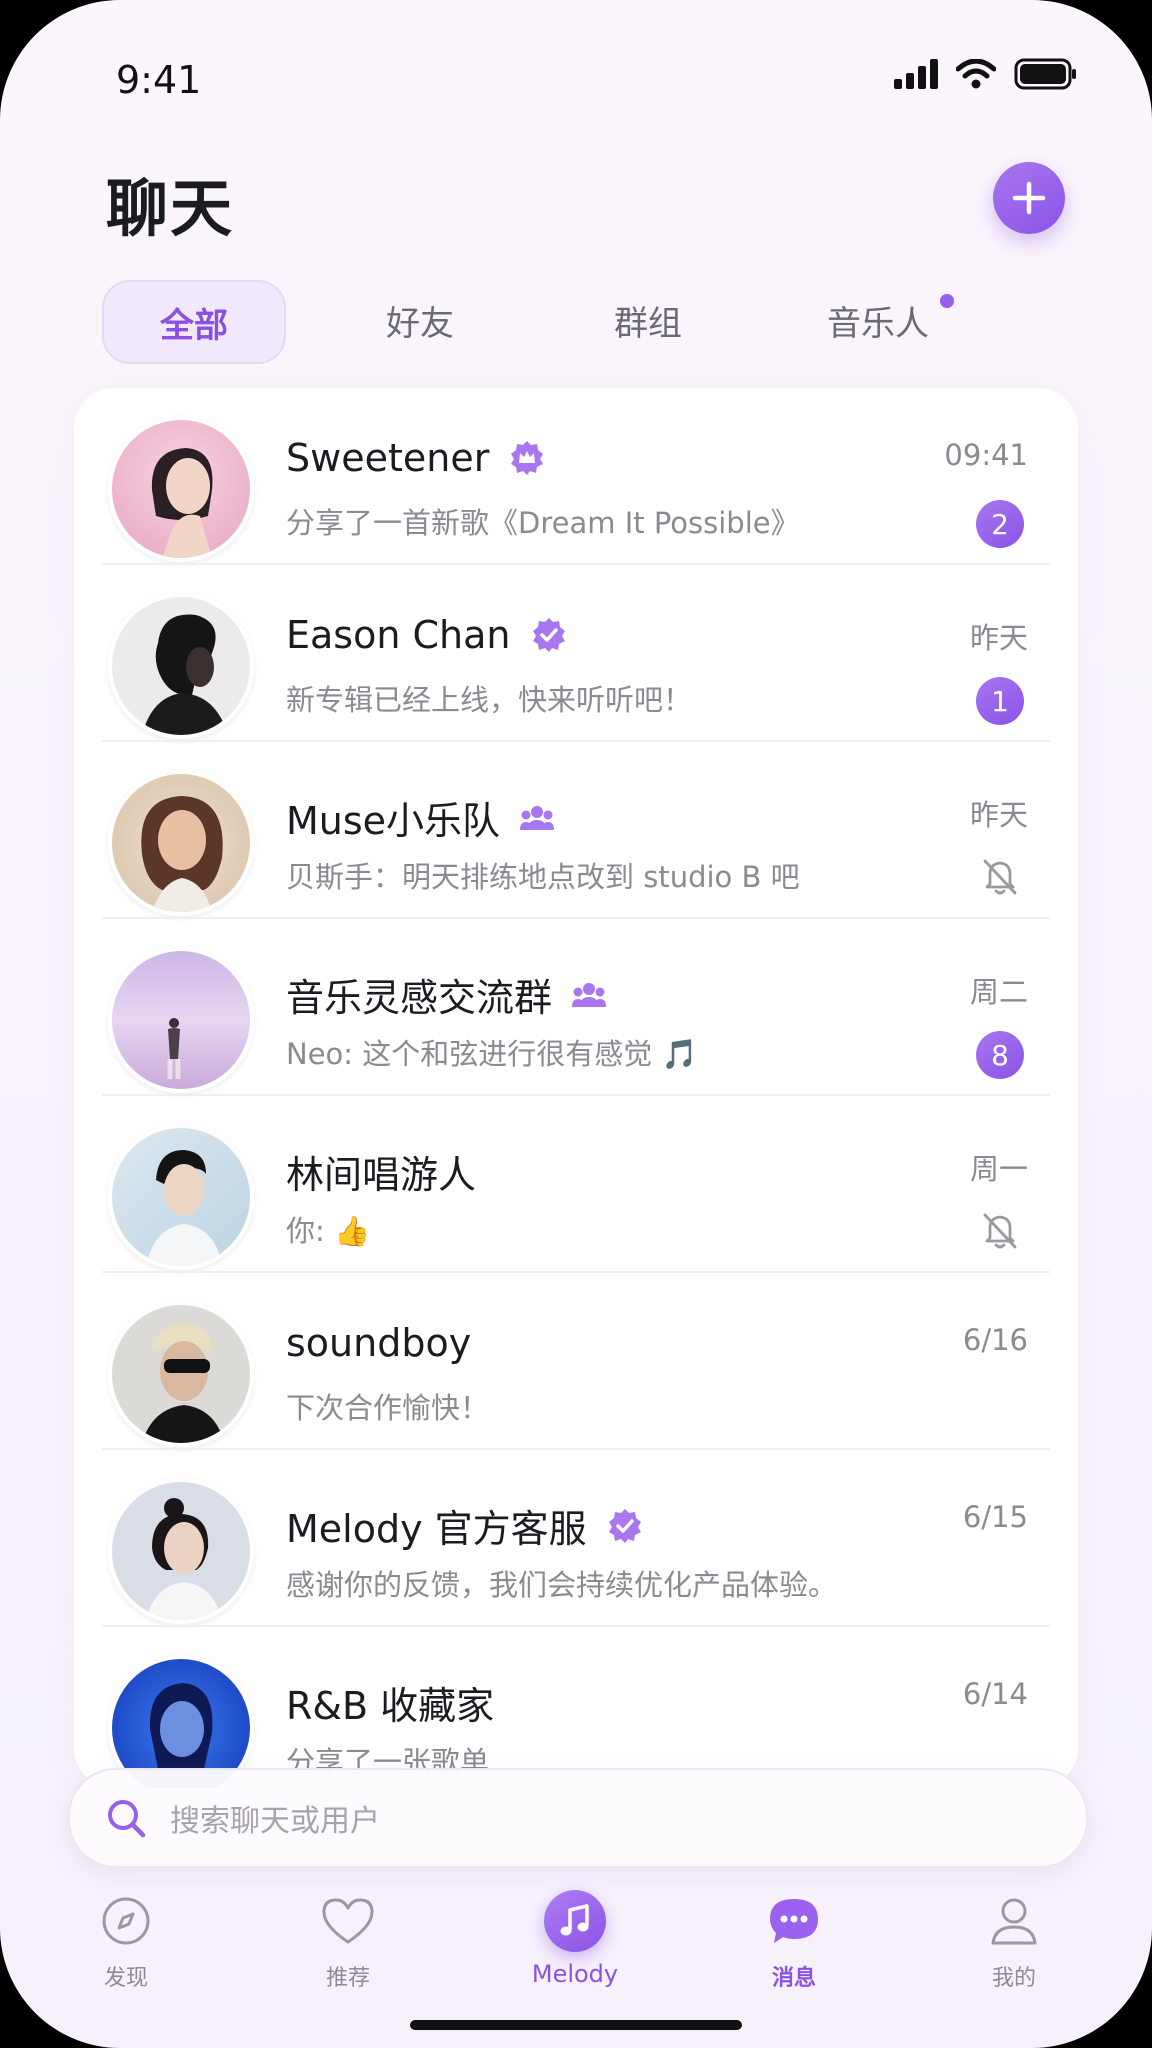  I want to click on chat-name: R&B 收藏家, so click(390, 1706).